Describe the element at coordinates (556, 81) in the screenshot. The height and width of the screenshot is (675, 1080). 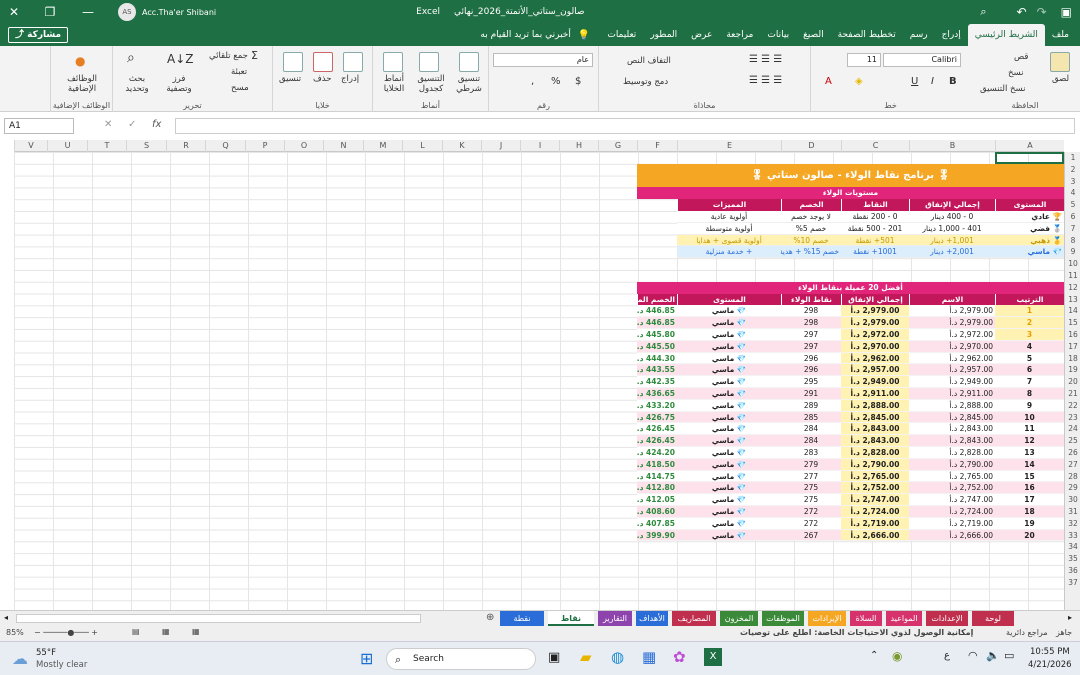
I see `percent-icon: %` at that location.